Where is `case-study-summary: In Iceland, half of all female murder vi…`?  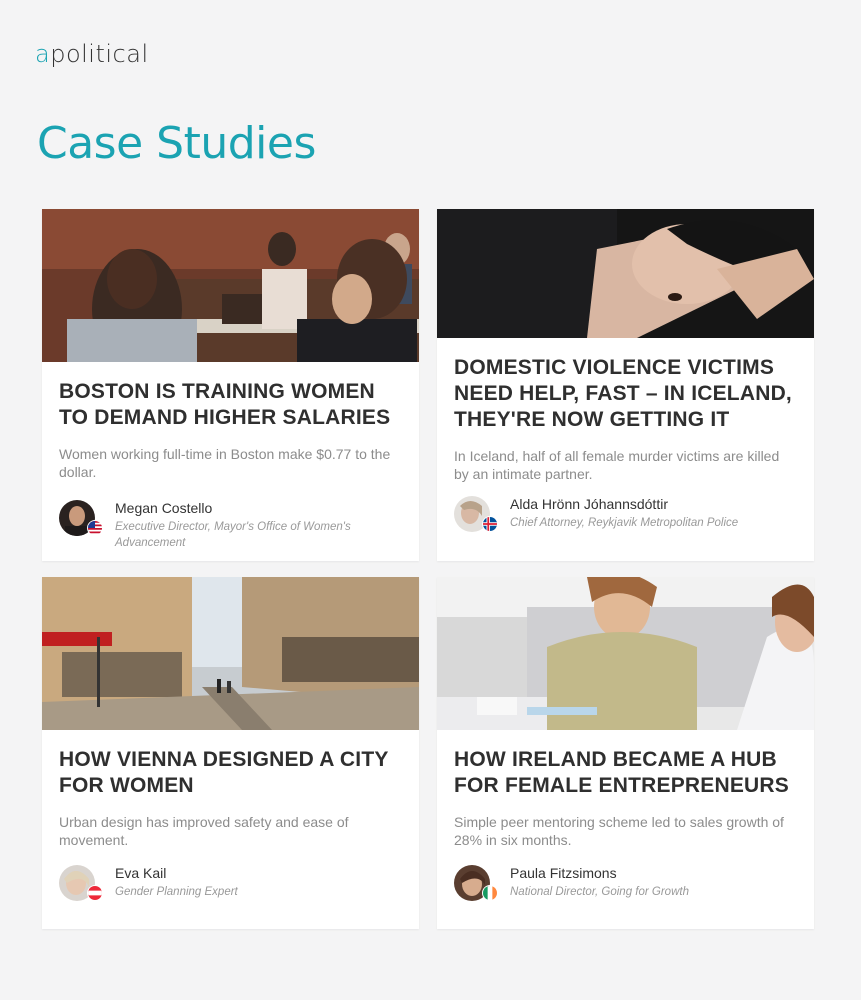 case-study-summary: In Iceland, half of all female murder vi… is located at coordinates (617, 465).